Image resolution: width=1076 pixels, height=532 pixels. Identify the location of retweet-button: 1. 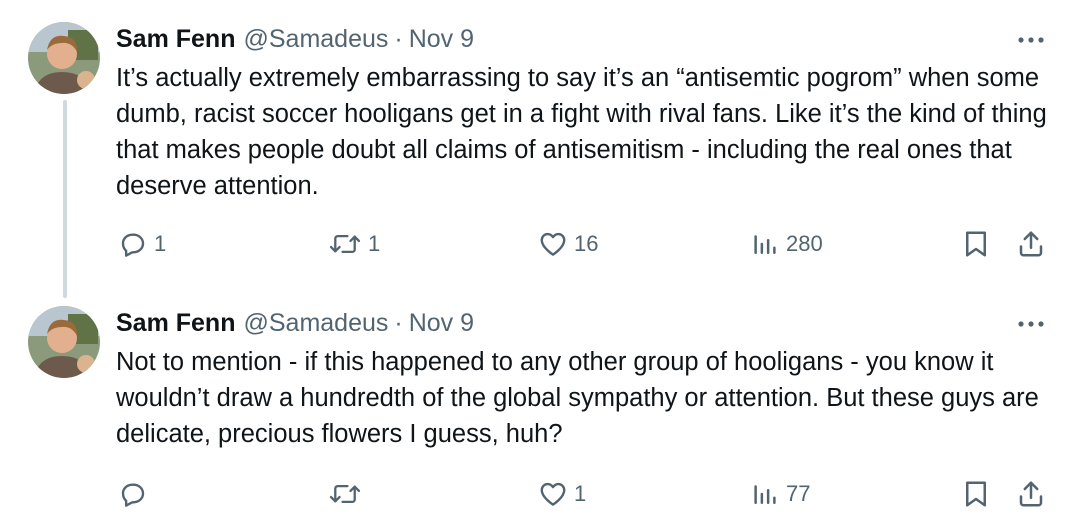
(354, 244).